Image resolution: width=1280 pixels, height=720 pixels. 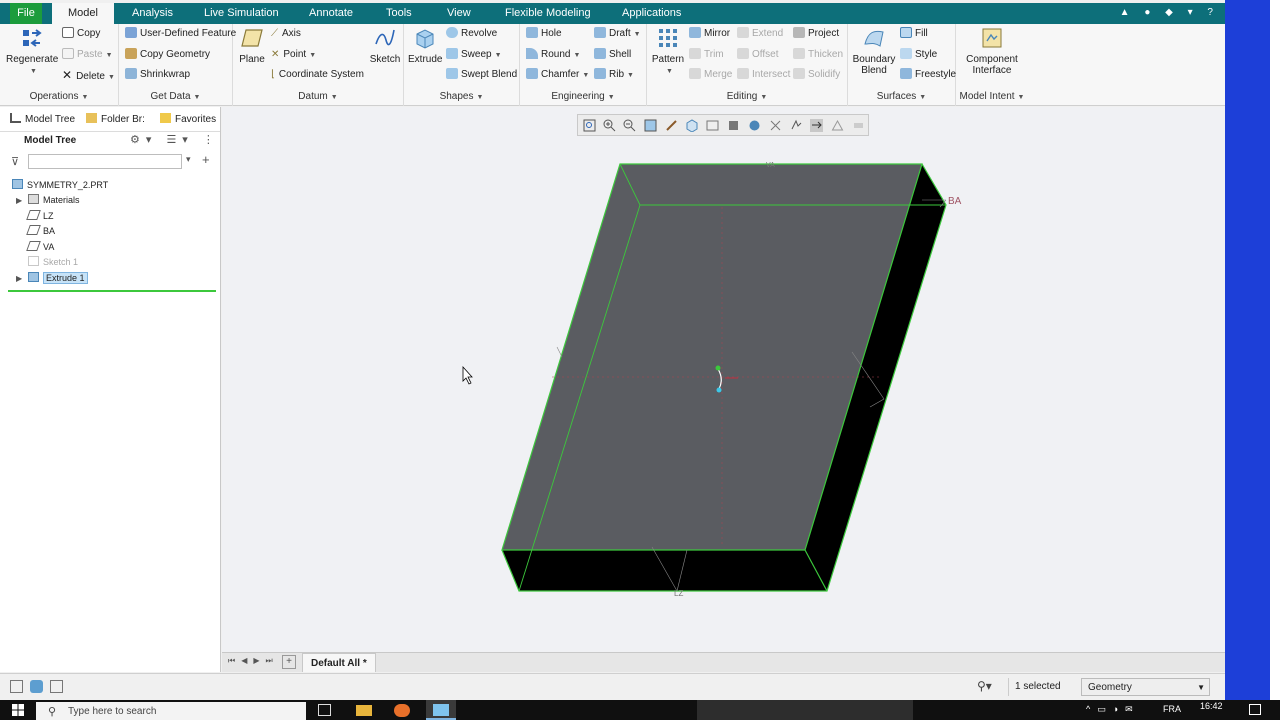 I want to click on view-tab-default-all: Default All *, so click(x=339, y=662).